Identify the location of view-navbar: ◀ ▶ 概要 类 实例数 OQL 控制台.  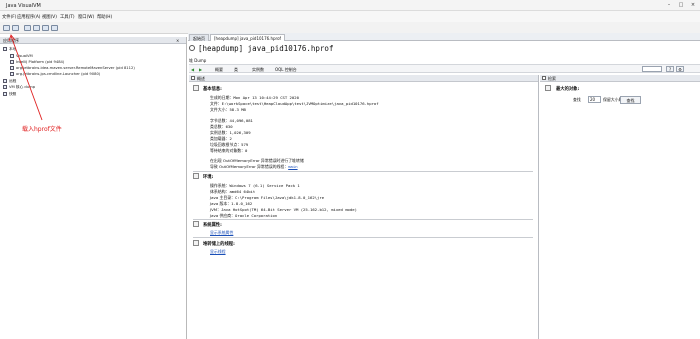
(444, 68).